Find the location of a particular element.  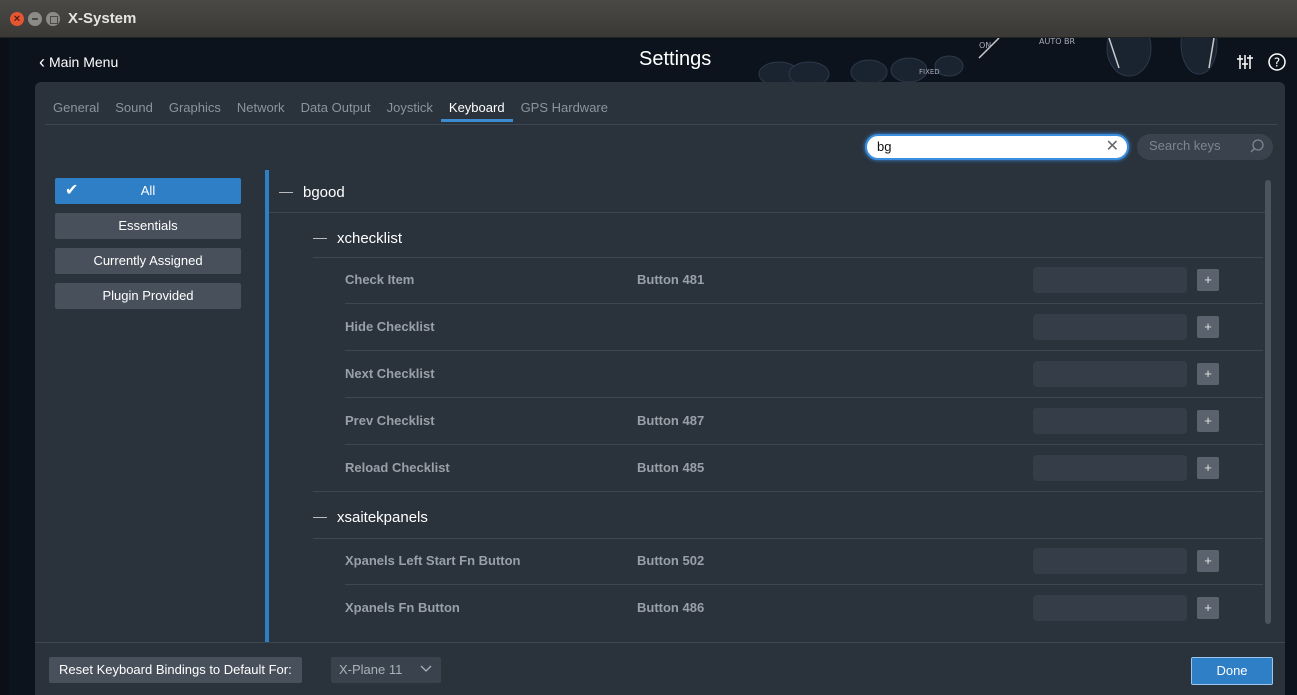

command-name: Prev Checklist is located at coordinates (390, 420).